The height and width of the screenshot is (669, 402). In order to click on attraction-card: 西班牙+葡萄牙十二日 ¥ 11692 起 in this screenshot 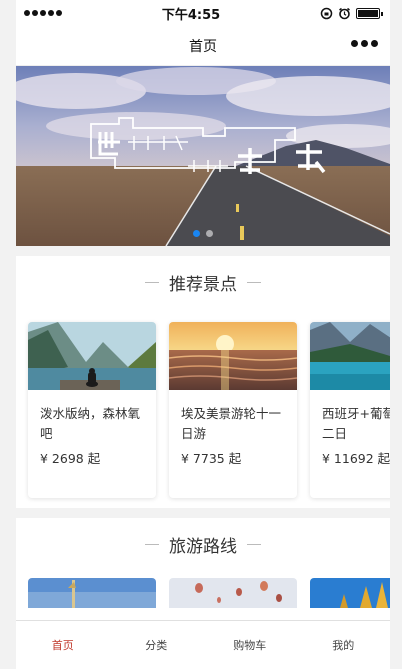, I will do `click(350, 410)`.